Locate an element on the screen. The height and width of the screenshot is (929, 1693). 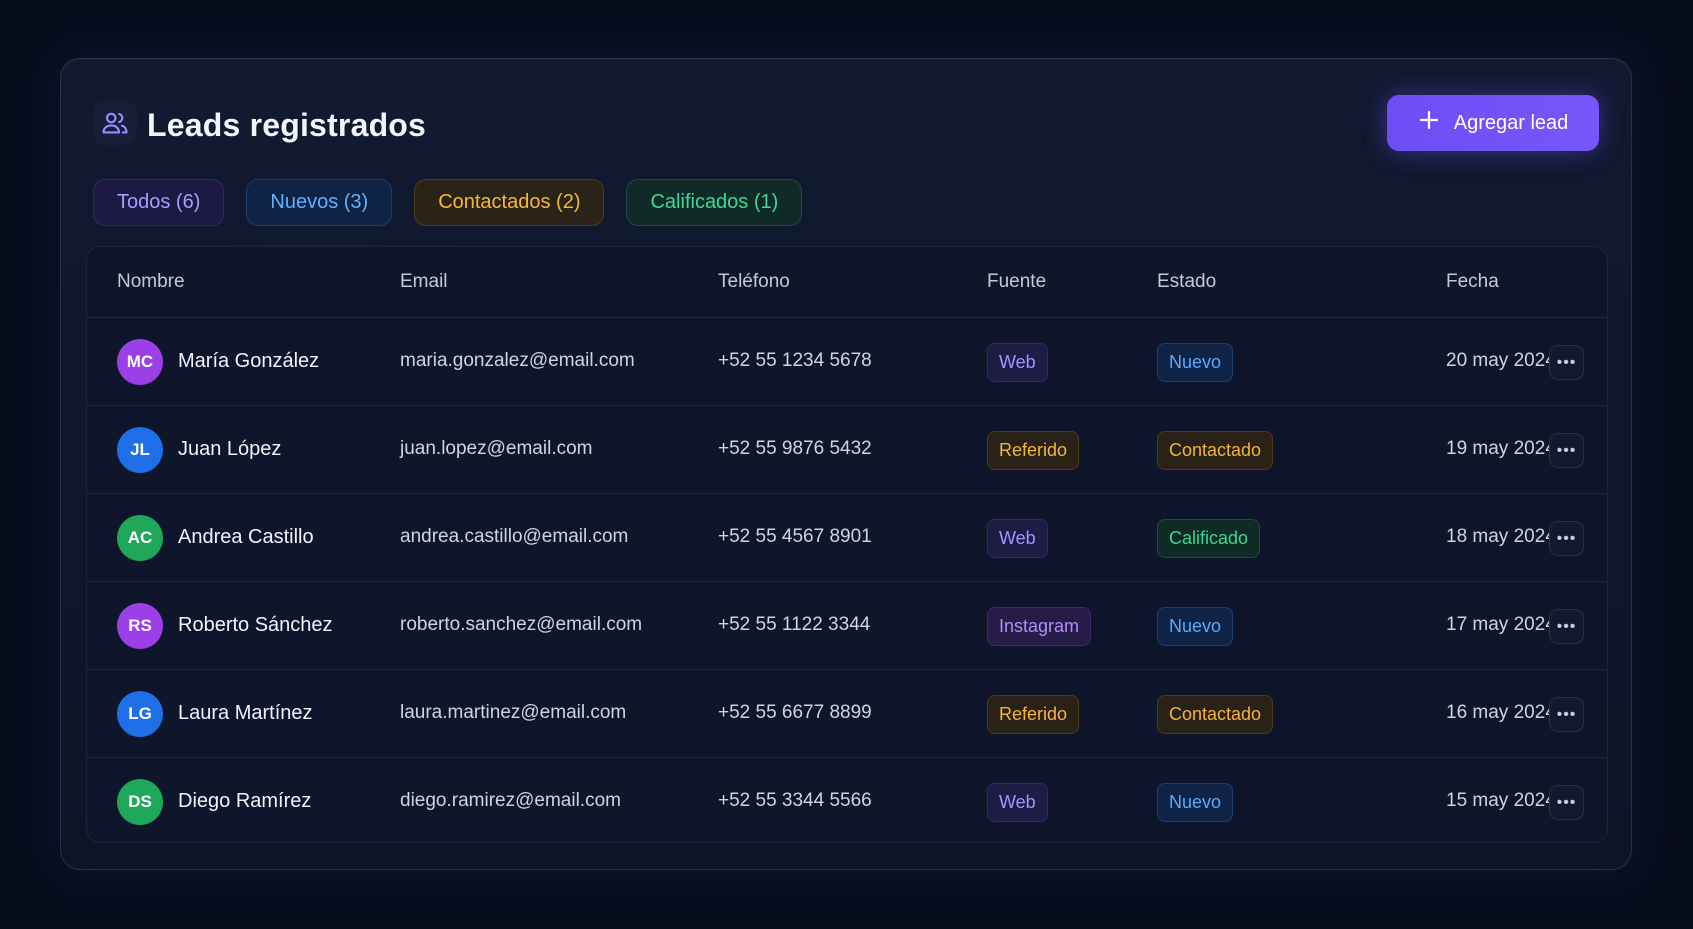
lead-name: Juan López is located at coordinates (230, 449).